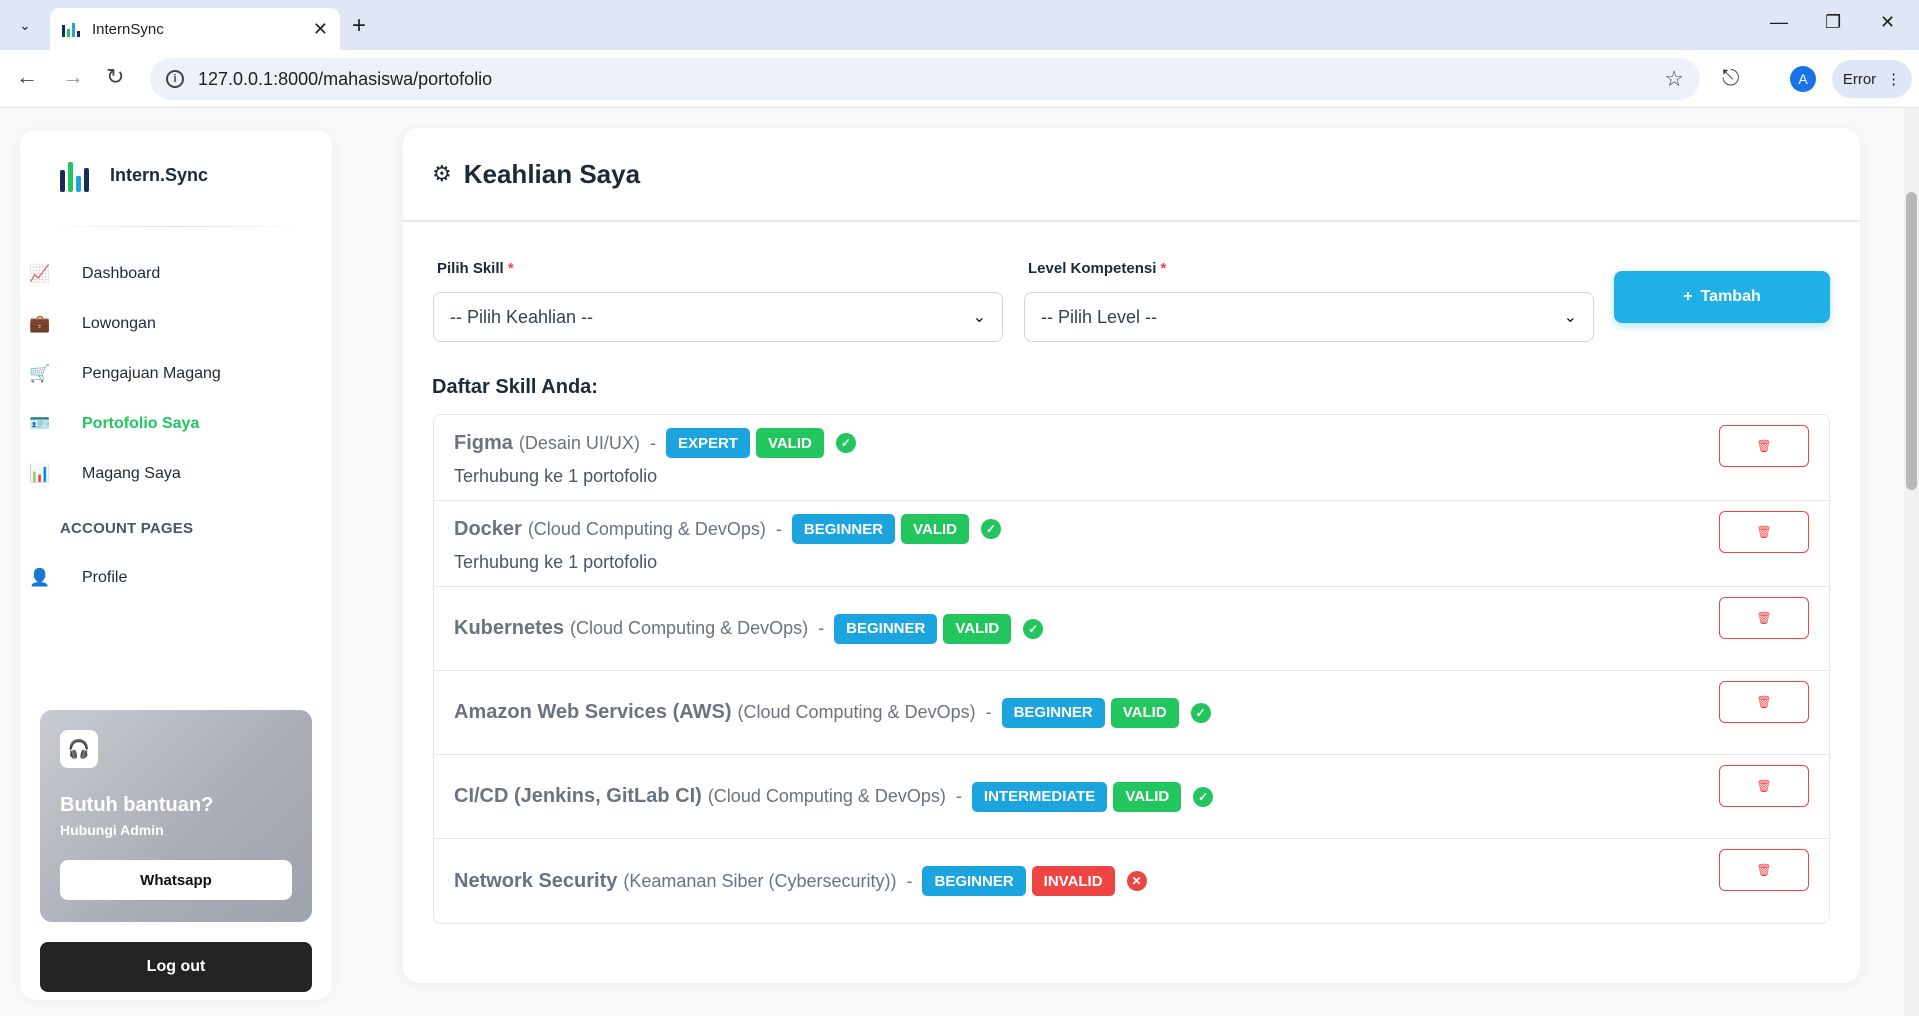 The image size is (1919, 1016). I want to click on level-label-text: Level Kompetensi, so click(1092, 268).